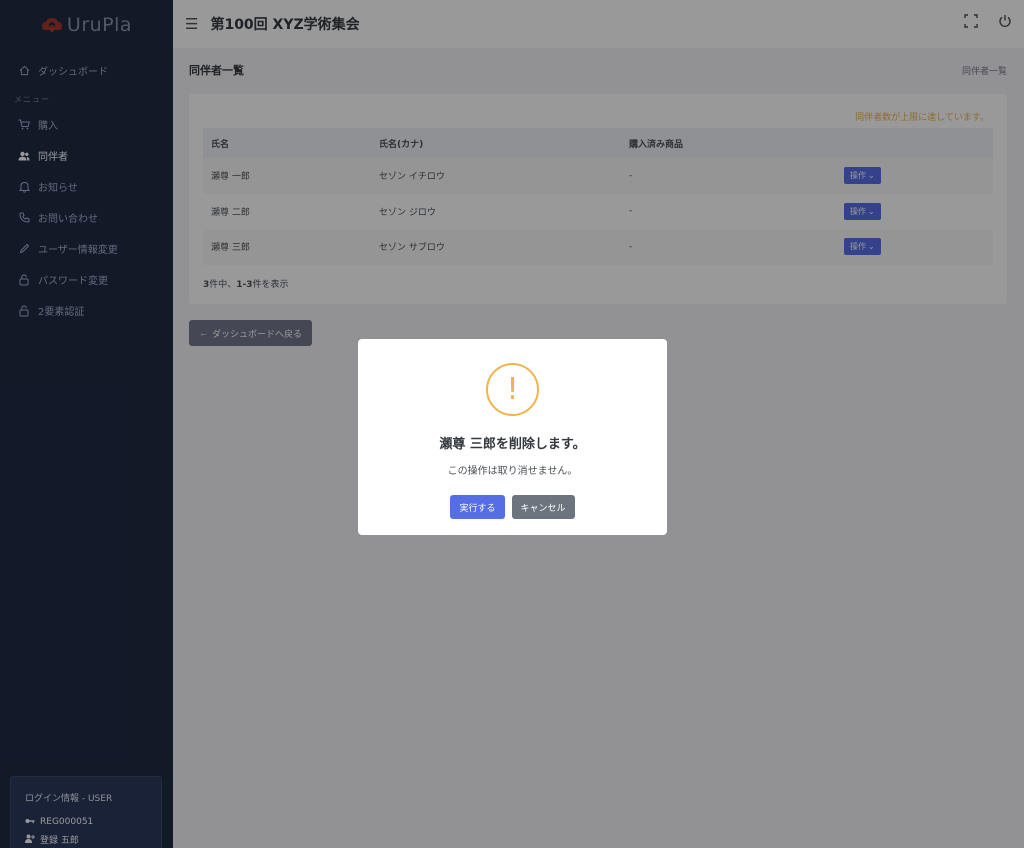  I want to click on dialog-actions: 実行する キャンセル, so click(512, 507).